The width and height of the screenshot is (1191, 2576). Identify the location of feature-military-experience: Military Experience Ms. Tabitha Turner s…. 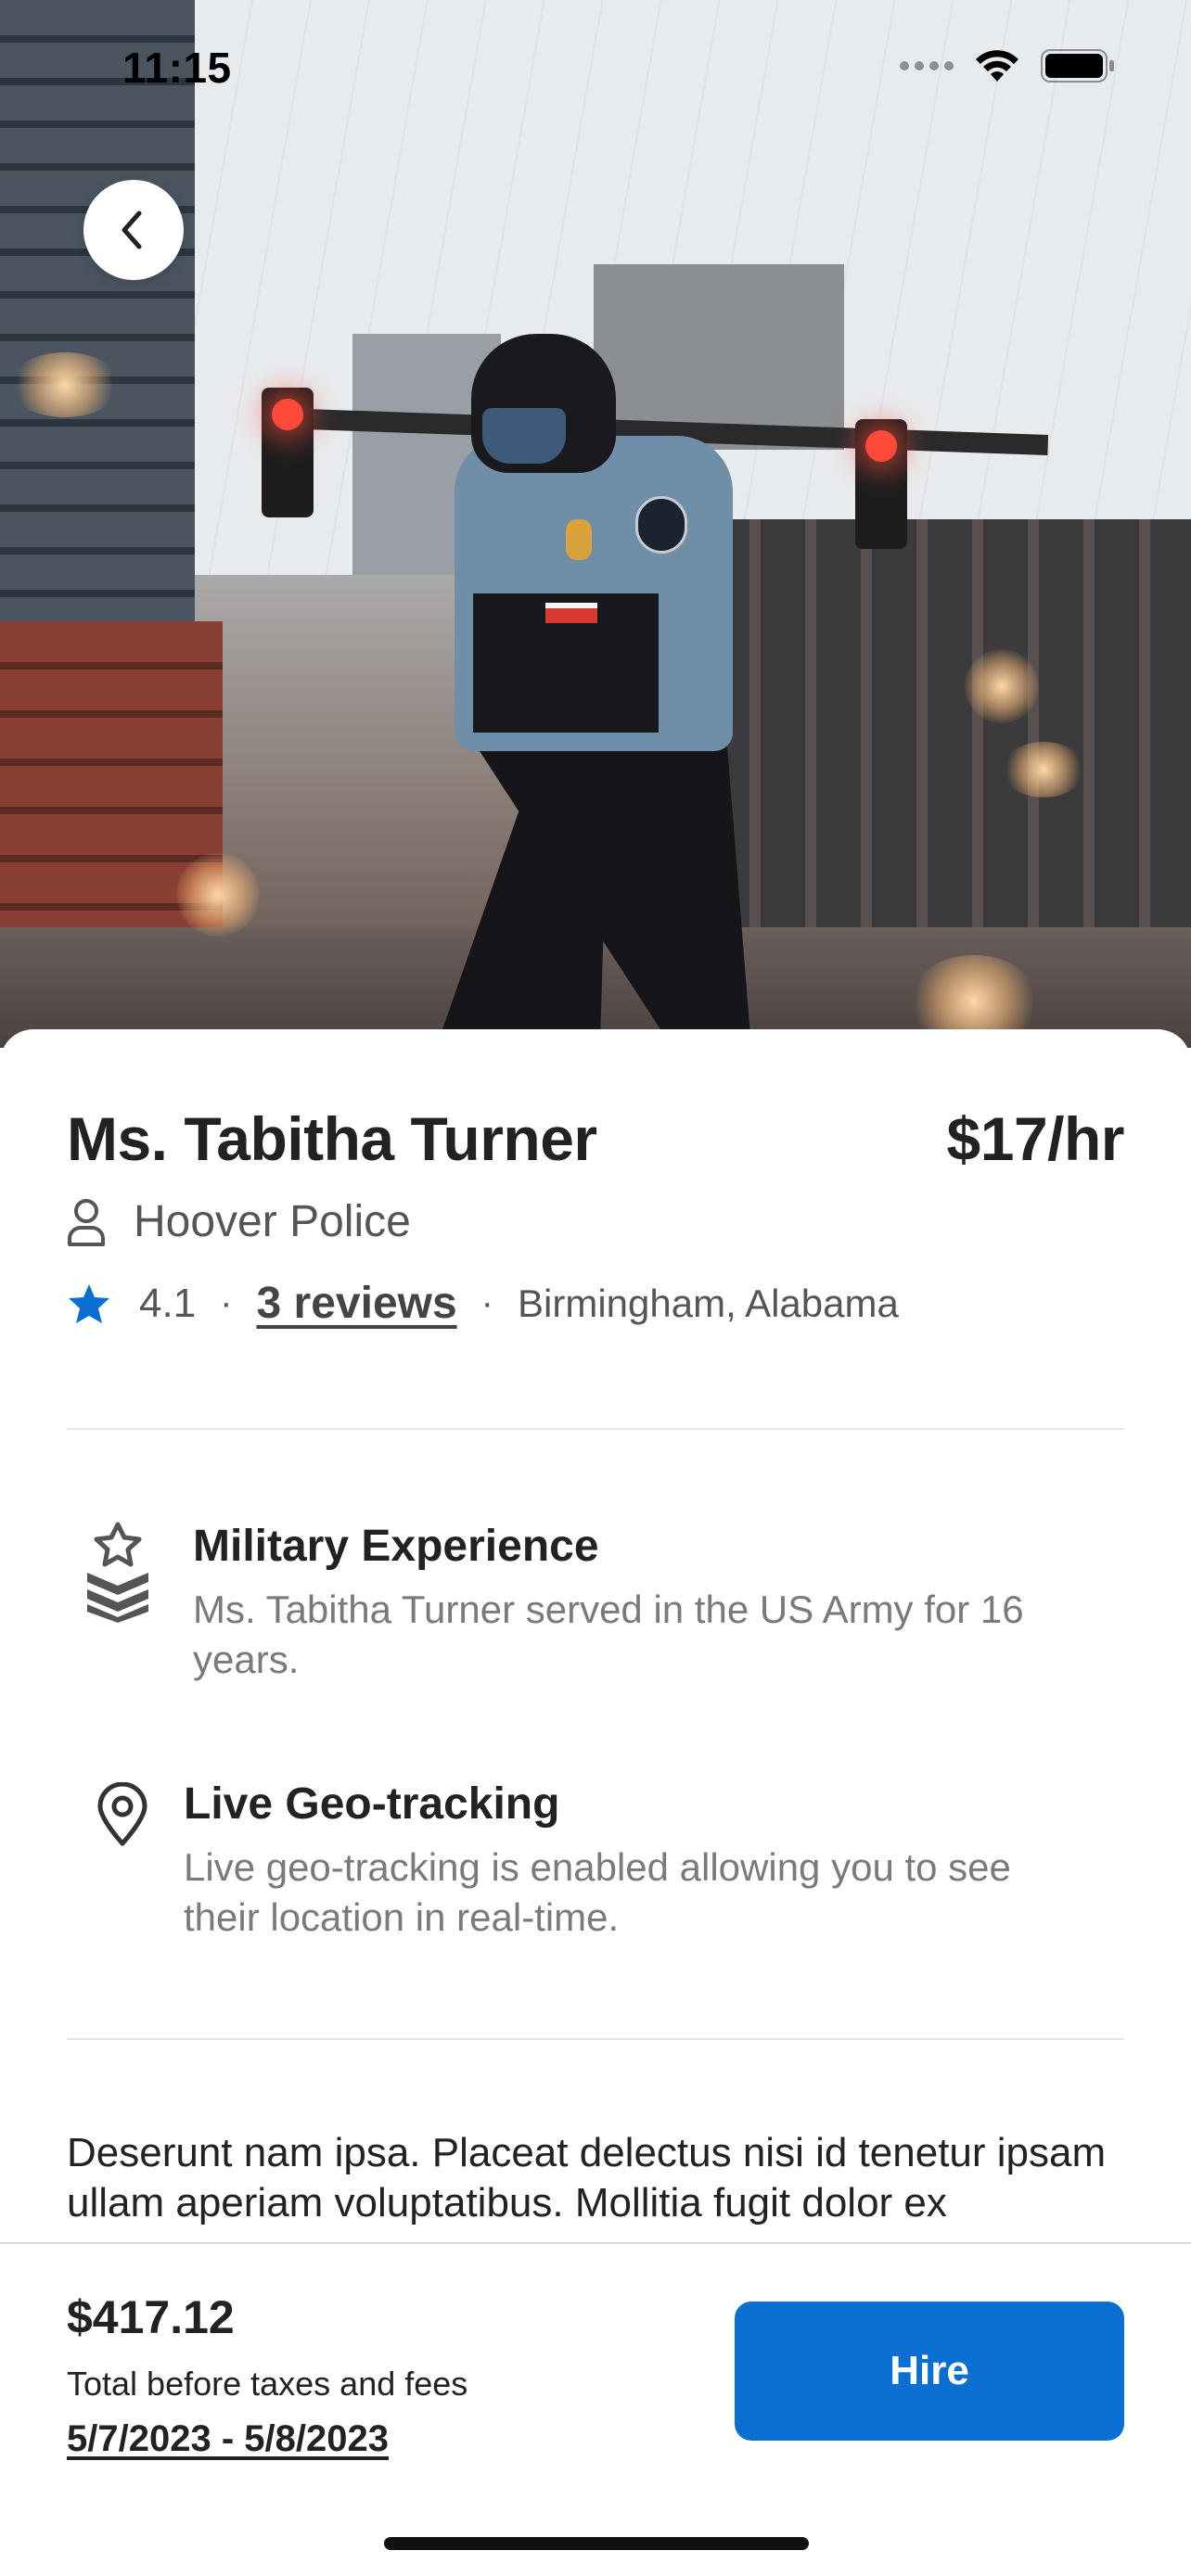
(619, 1603).